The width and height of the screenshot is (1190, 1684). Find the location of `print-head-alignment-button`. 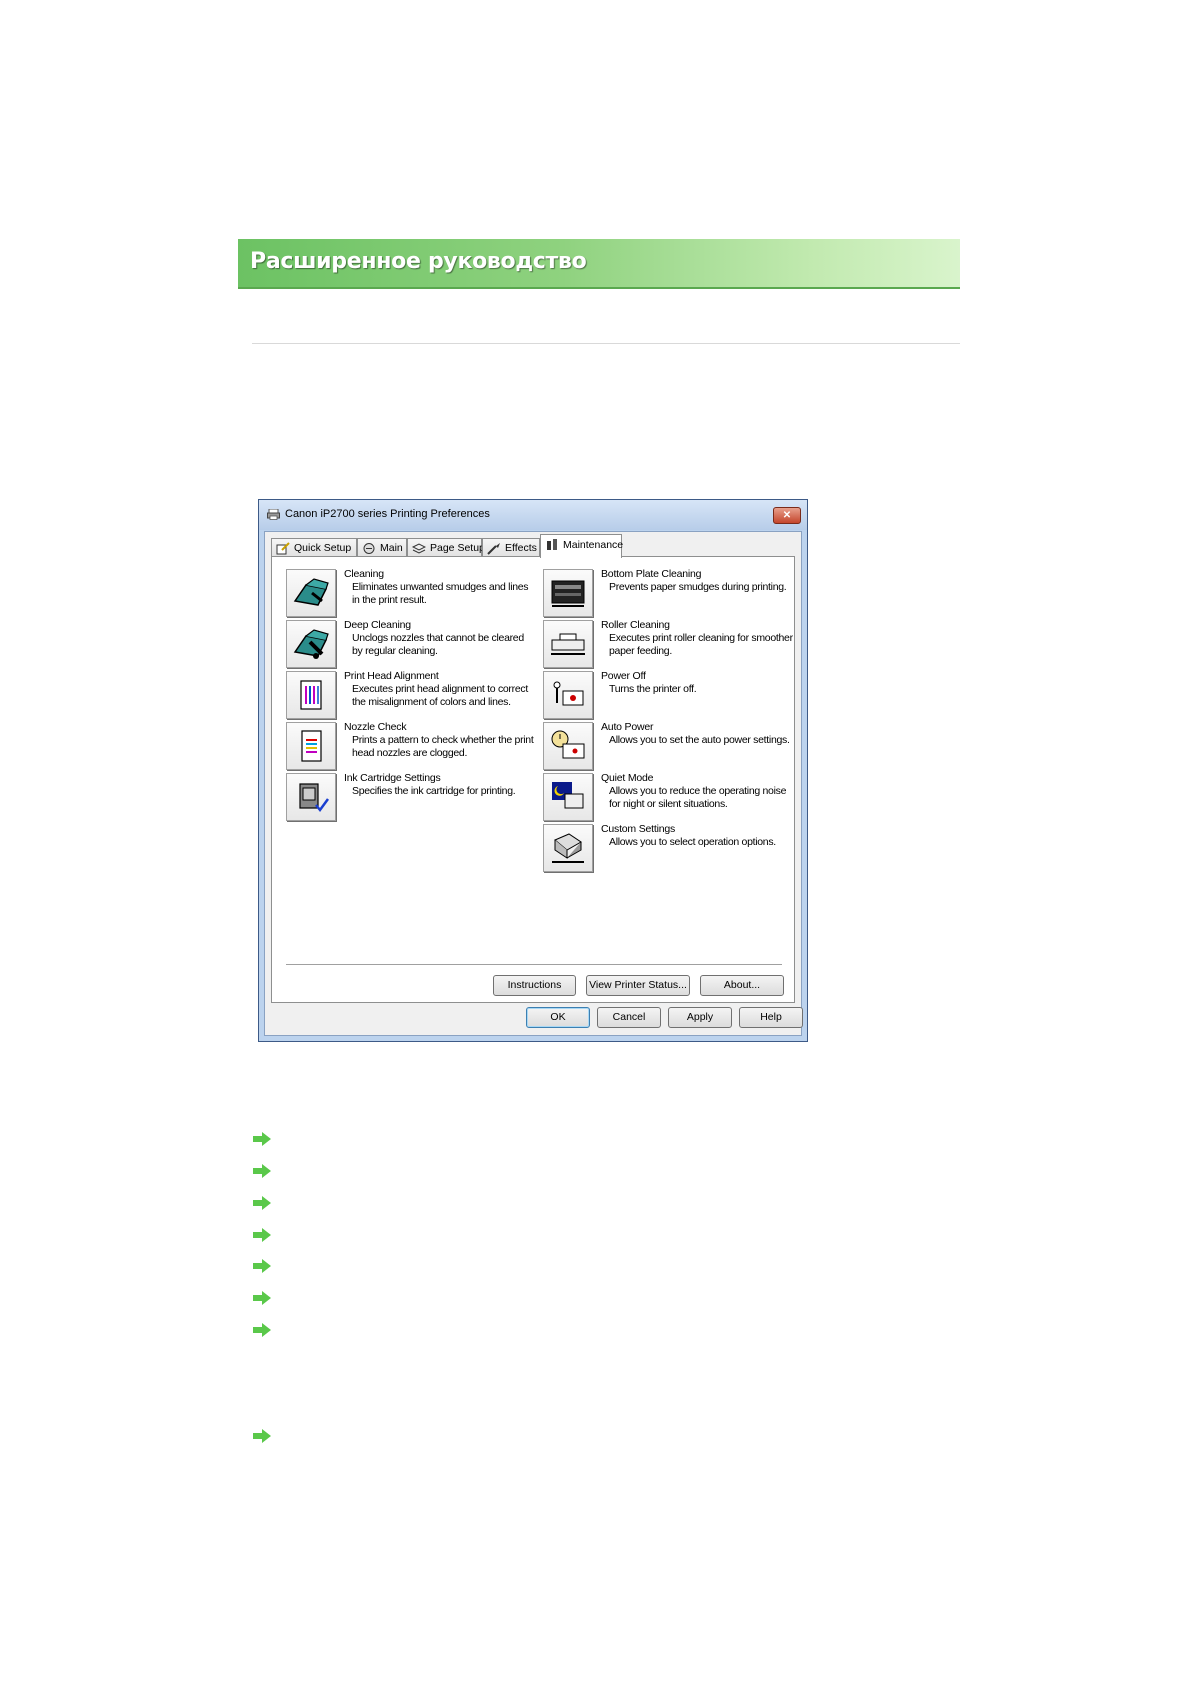

print-head-alignment-button is located at coordinates (311, 695).